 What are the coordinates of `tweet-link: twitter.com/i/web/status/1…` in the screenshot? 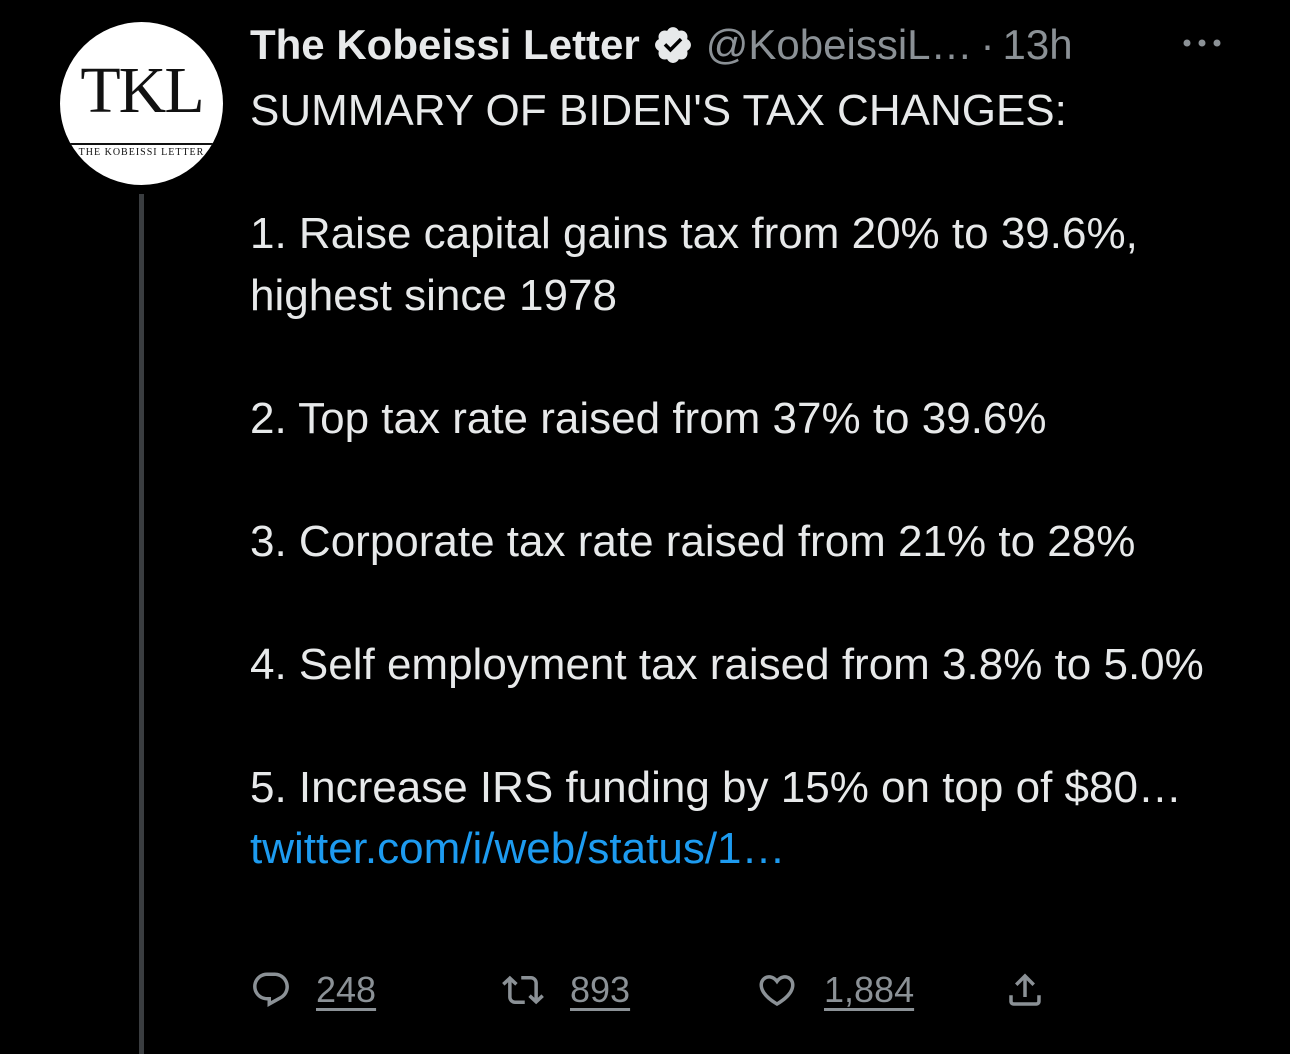 It's located at (518, 848).